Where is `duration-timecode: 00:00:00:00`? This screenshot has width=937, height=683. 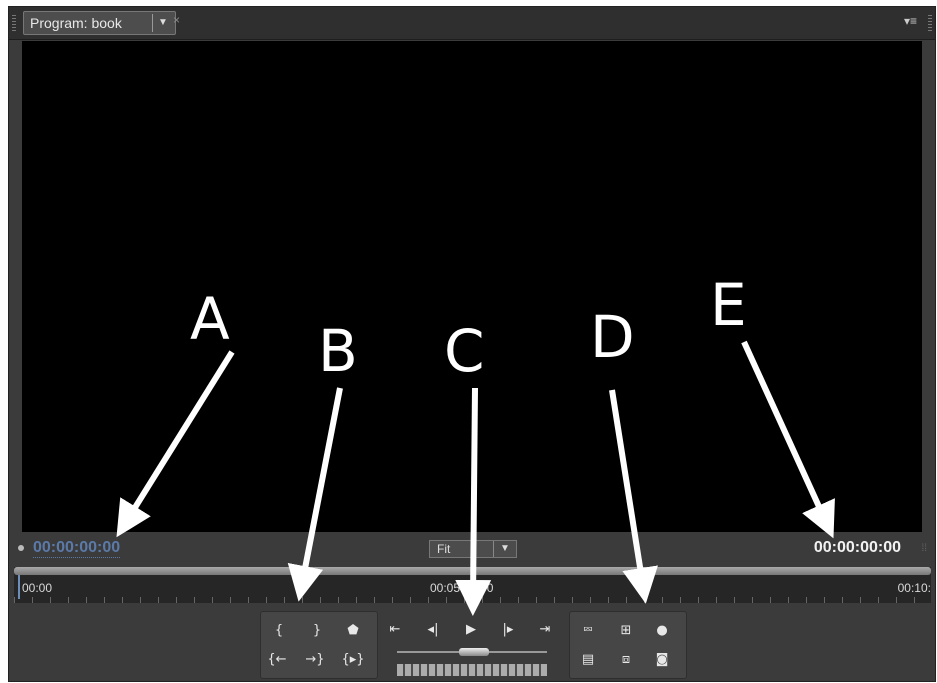
duration-timecode: 00:00:00:00 is located at coordinates (857, 547).